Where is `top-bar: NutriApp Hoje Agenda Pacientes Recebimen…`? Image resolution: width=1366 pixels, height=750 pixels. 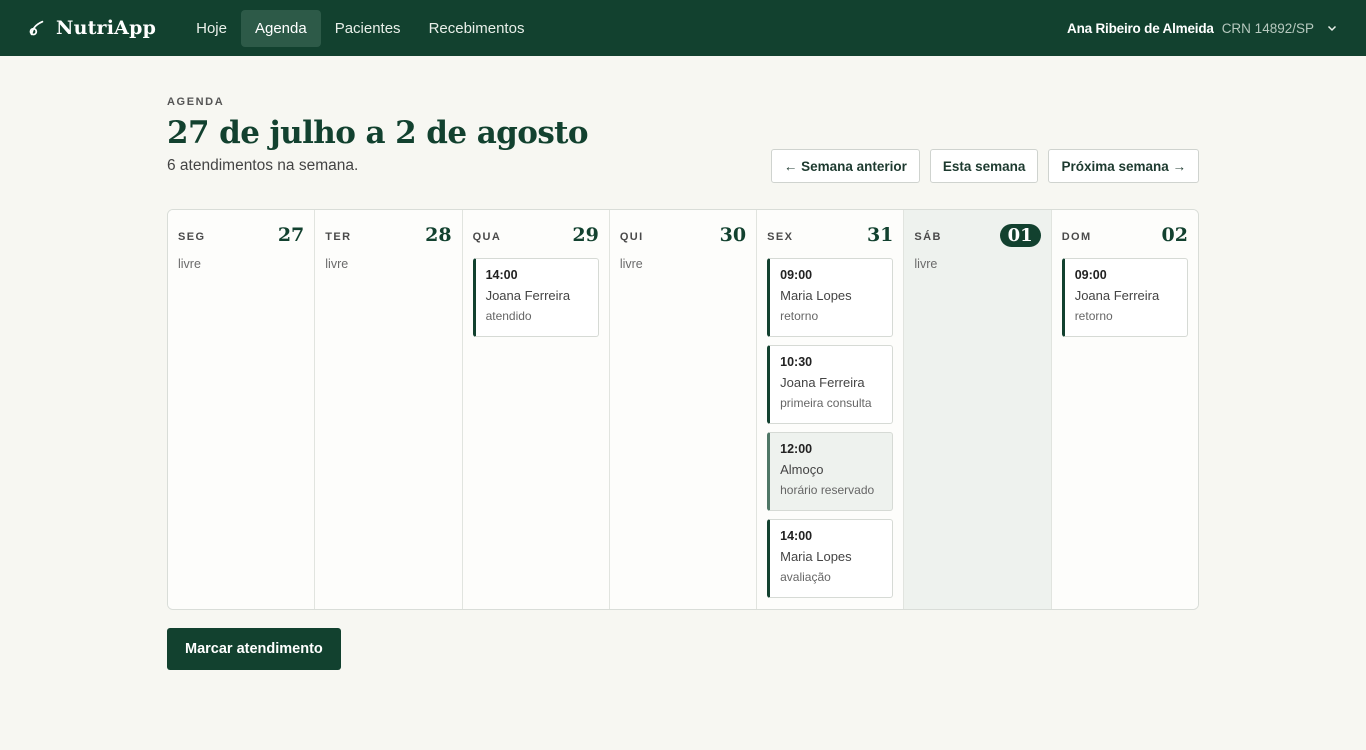
top-bar: NutriApp Hoje Agenda Pacientes Recebimen… is located at coordinates (683, 28).